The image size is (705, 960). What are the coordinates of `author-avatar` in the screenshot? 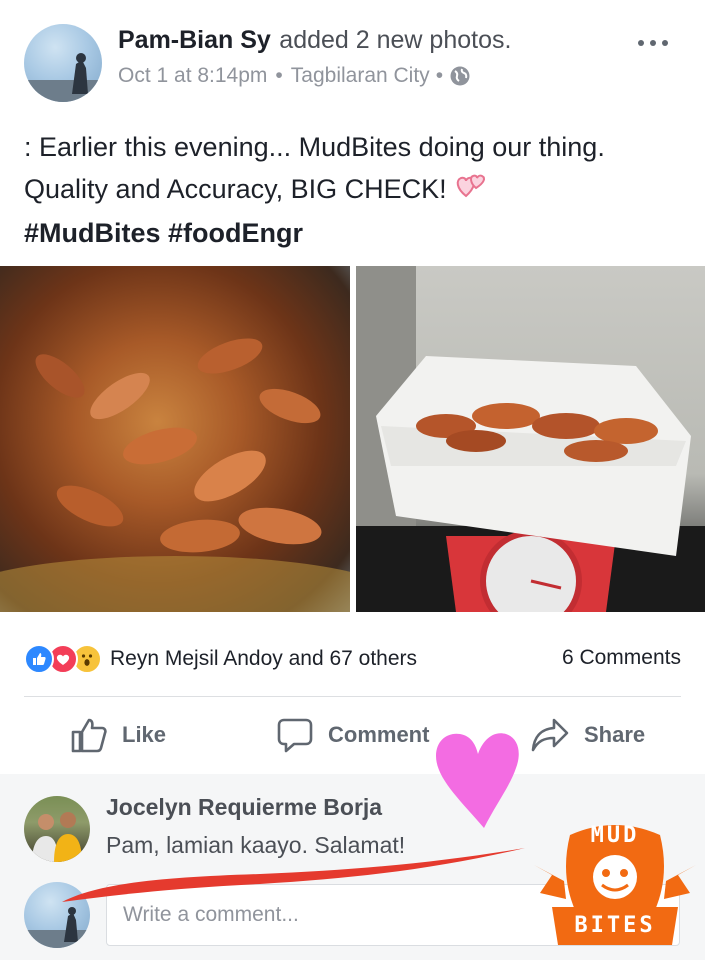 It's located at (63, 63).